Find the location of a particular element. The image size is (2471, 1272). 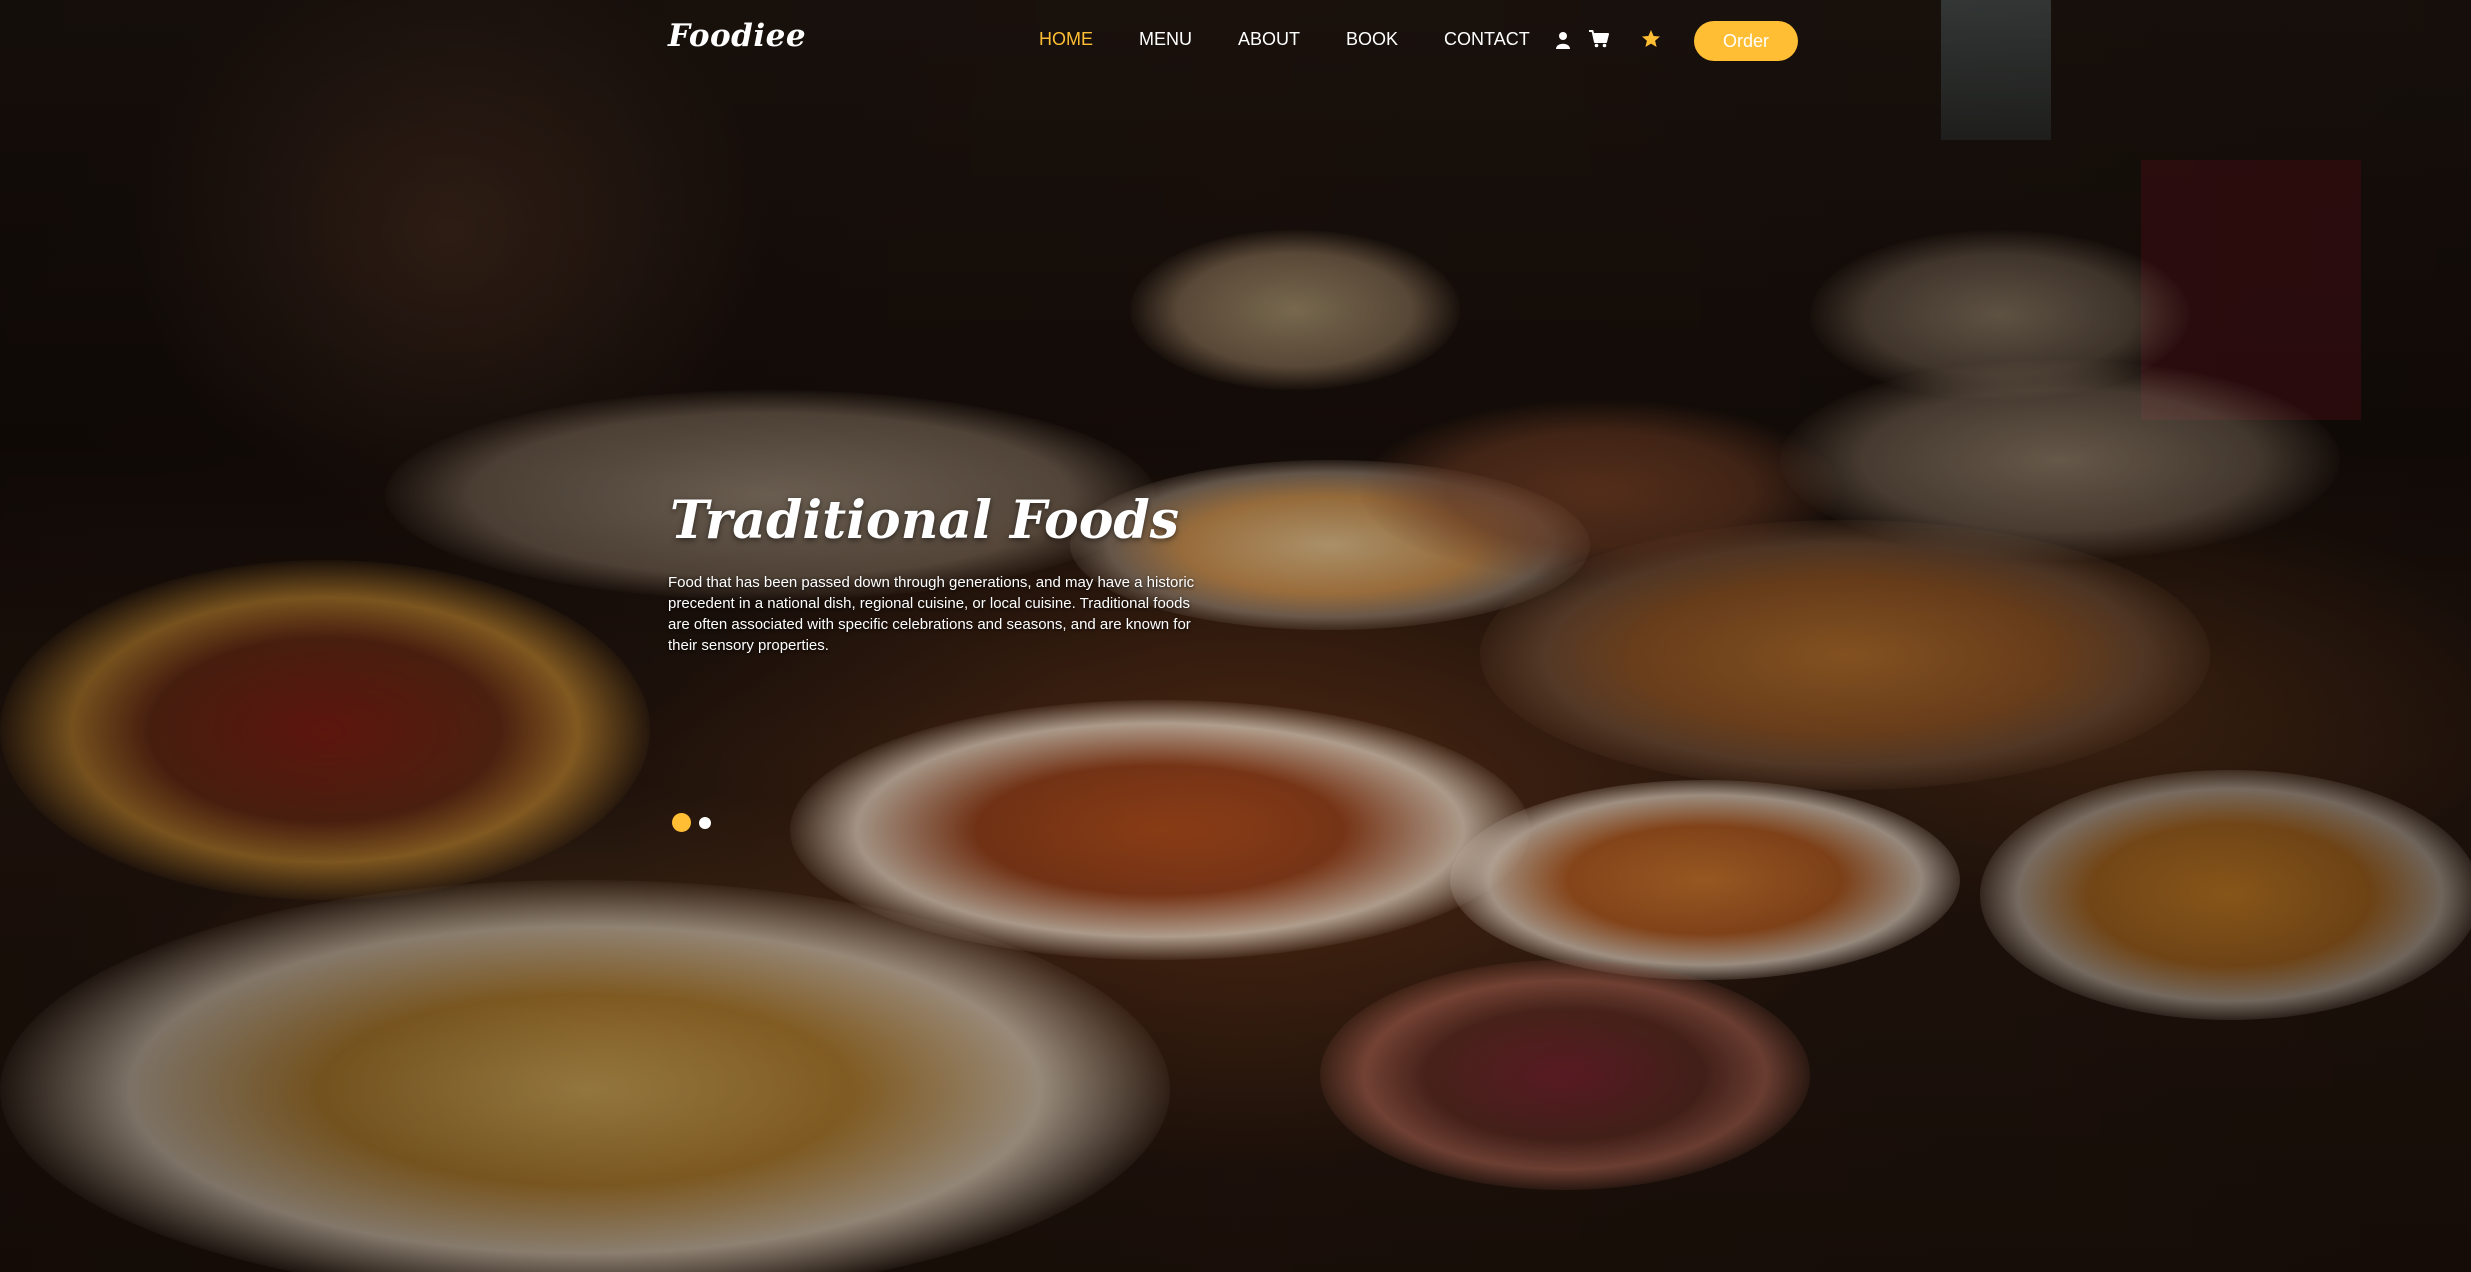

carousel-indicators is located at coordinates (691, 822).